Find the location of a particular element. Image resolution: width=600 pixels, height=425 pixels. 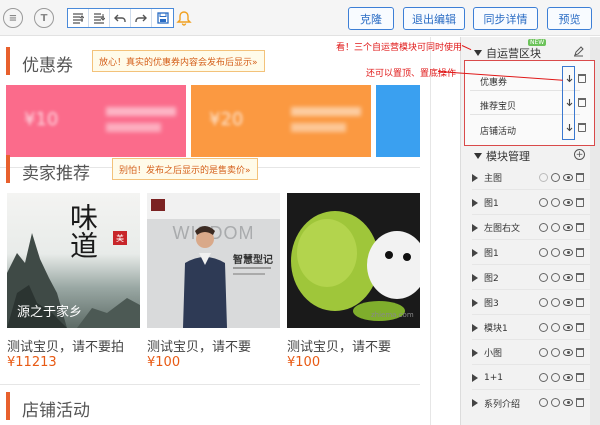

module-row: 图3 is located at coordinates (531, 303).